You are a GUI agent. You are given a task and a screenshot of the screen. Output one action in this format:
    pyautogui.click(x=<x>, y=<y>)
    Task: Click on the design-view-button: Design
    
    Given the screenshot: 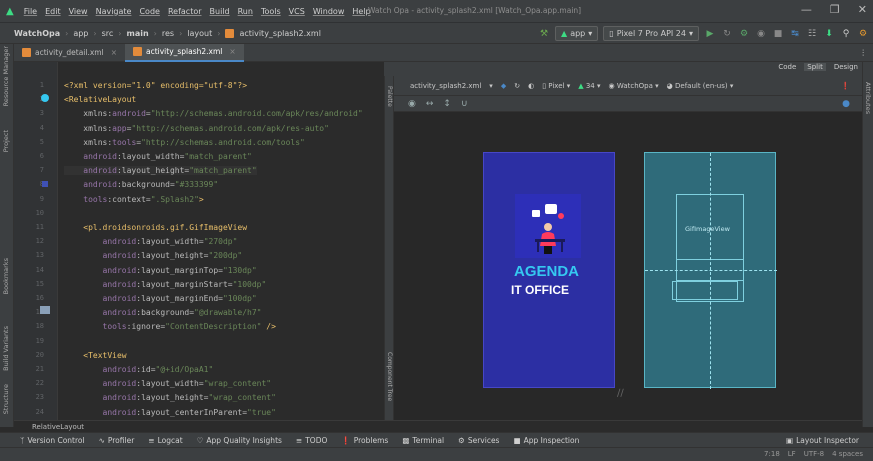 What is the action you would take?
    pyautogui.click(x=846, y=67)
    